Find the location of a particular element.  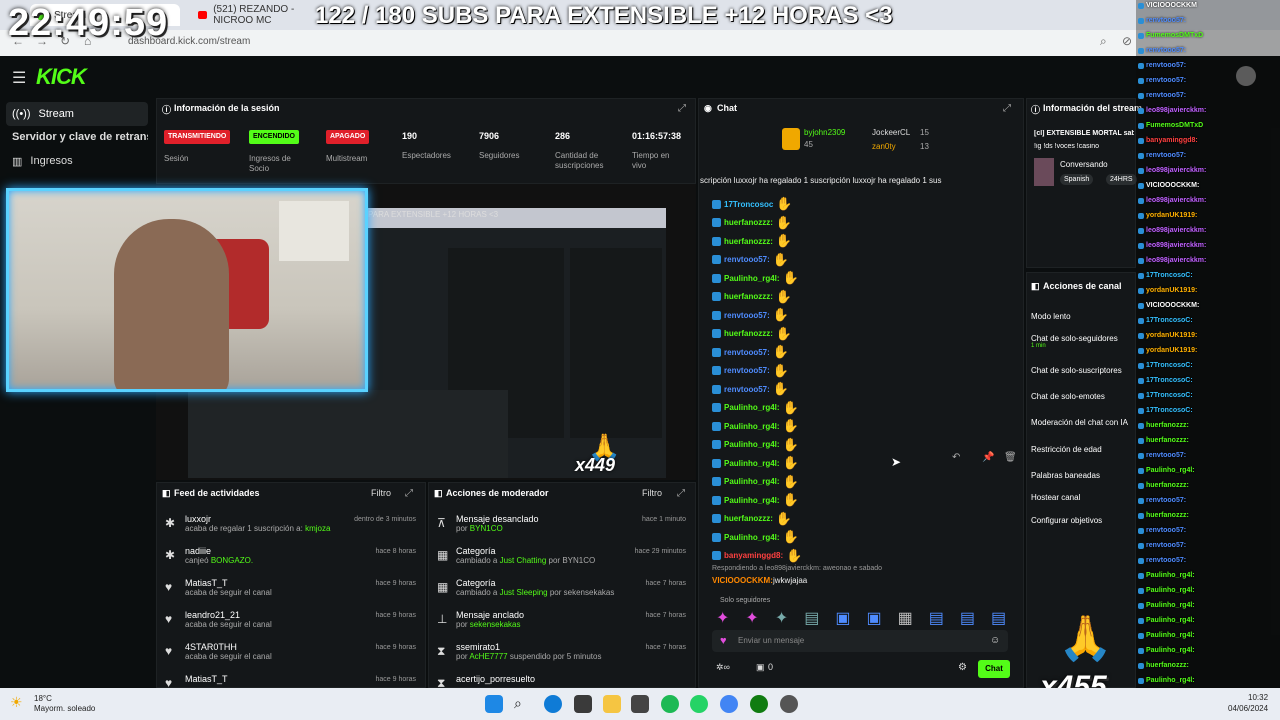

sidebar-item-server-key: Servidor y clave de retransmisión is located at coordinates (77, 137).